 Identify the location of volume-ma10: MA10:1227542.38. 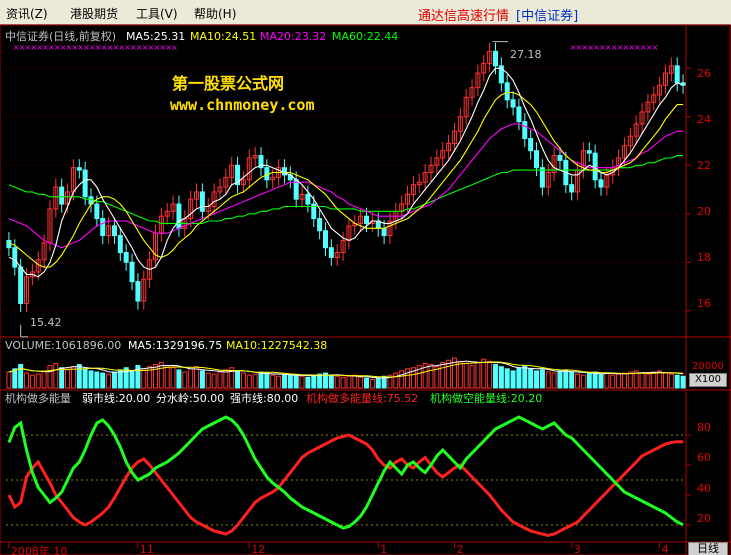
(277, 345).